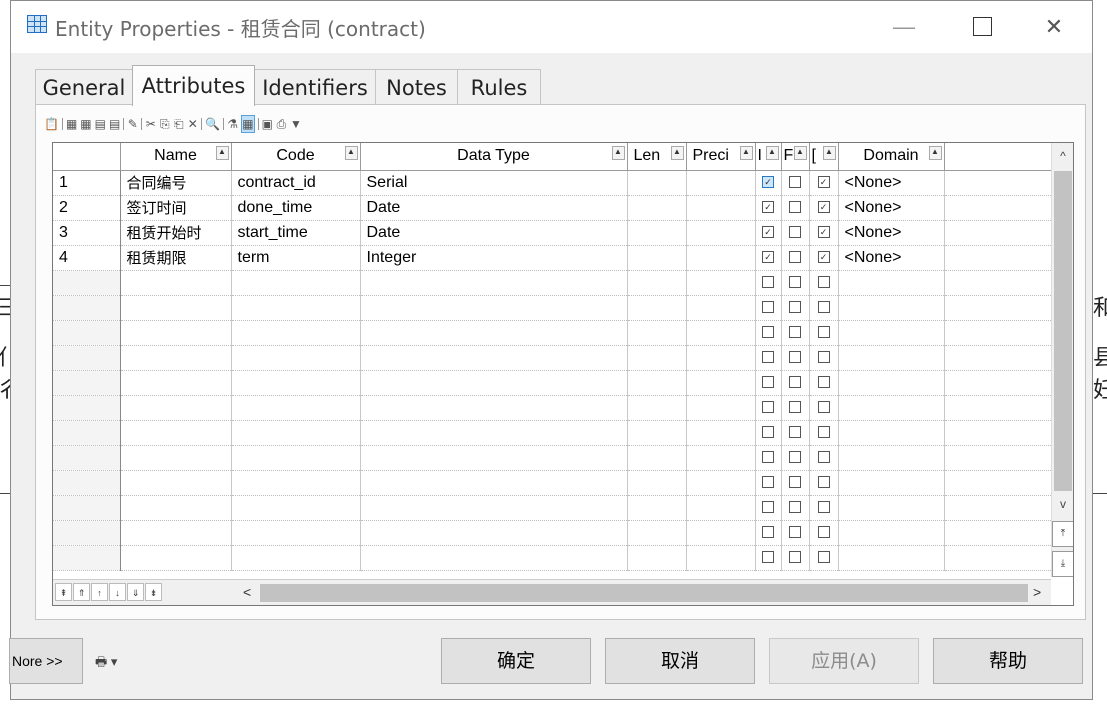  Describe the element at coordinates (644, 593) in the screenshot. I see `horizontal-scroll-thumb` at that location.